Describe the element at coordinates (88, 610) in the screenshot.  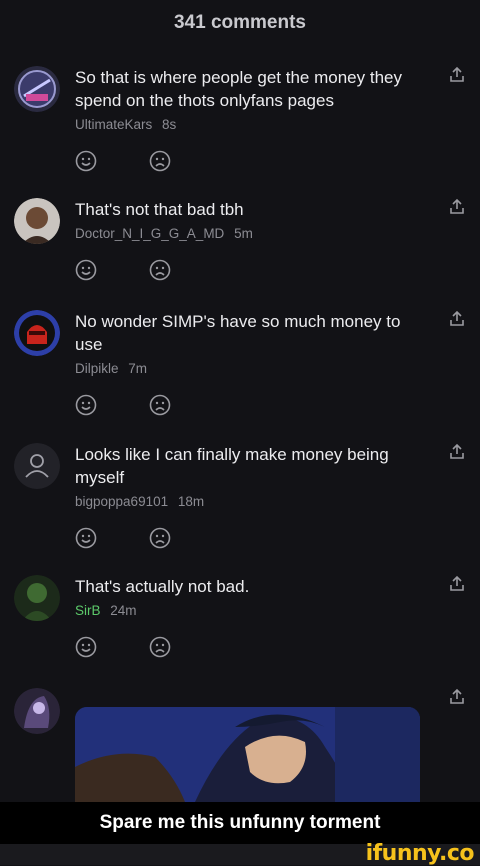
I see `comment-username: SirB` at that location.